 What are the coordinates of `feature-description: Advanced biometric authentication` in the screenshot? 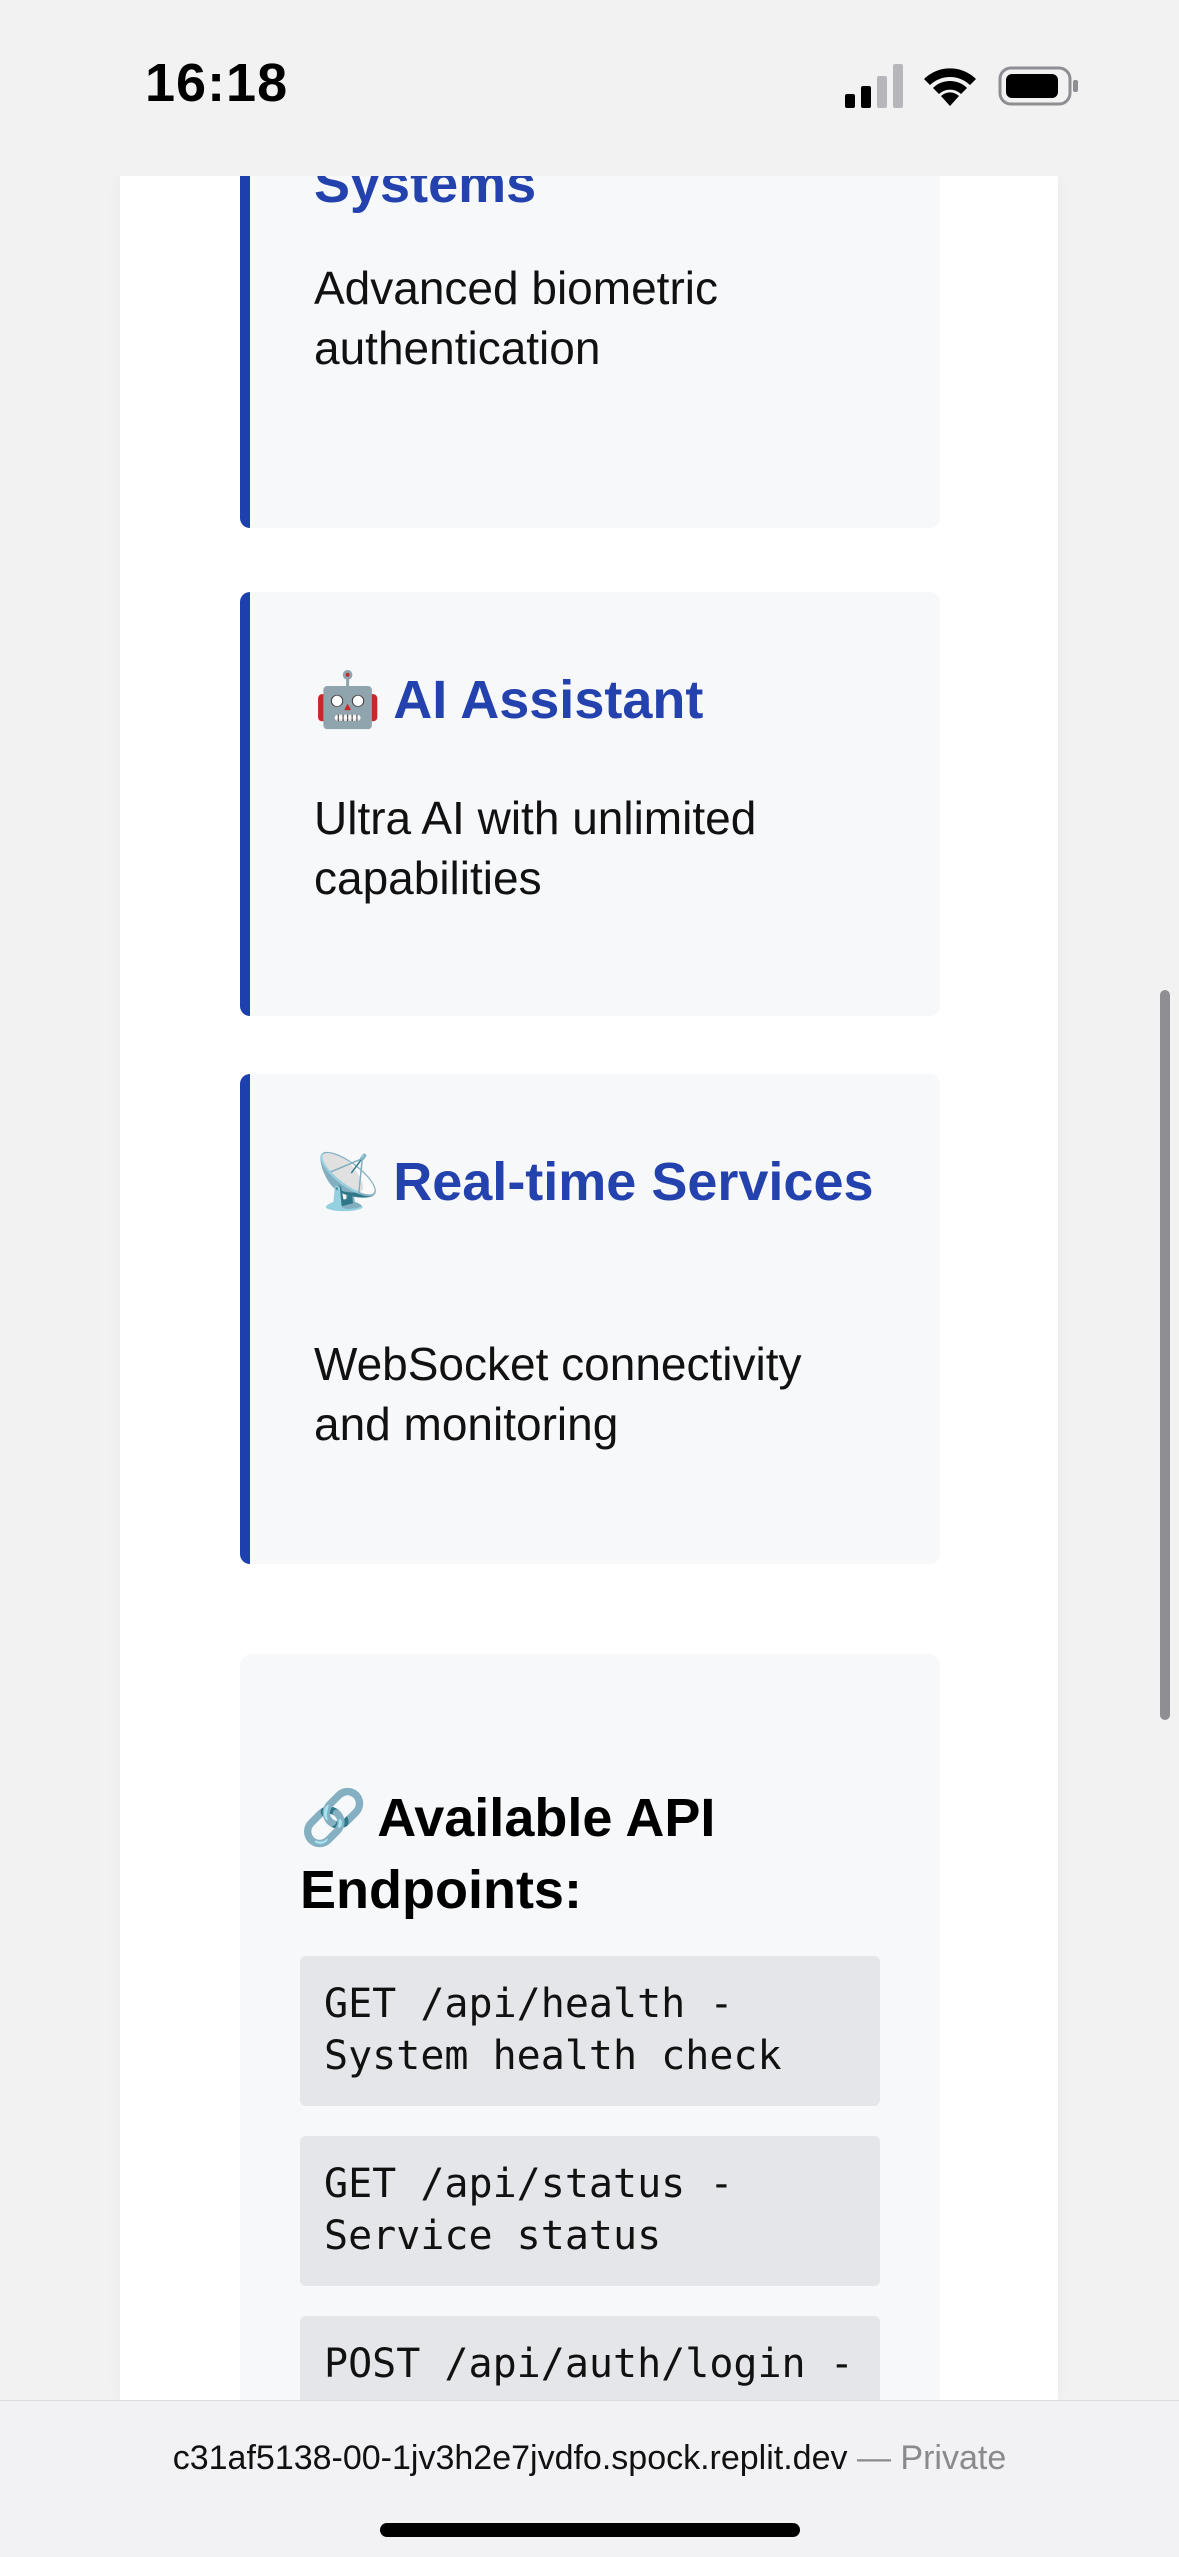 It's located at (516, 318).